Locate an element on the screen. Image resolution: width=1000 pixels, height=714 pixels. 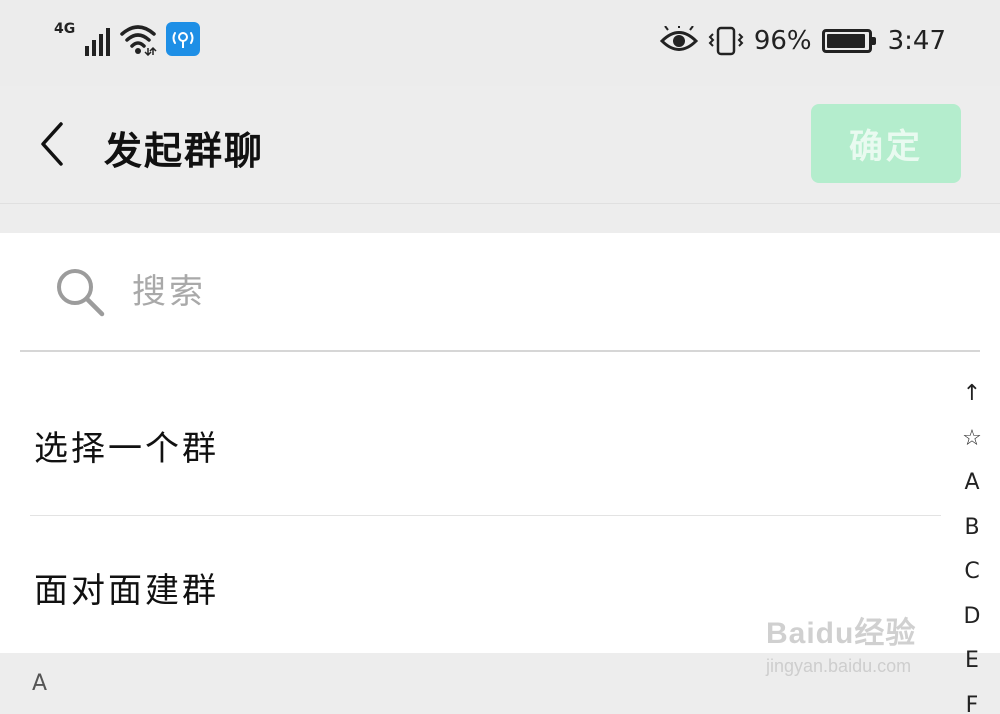
confirm-button: 确定 is located at coordinates (886, 143).